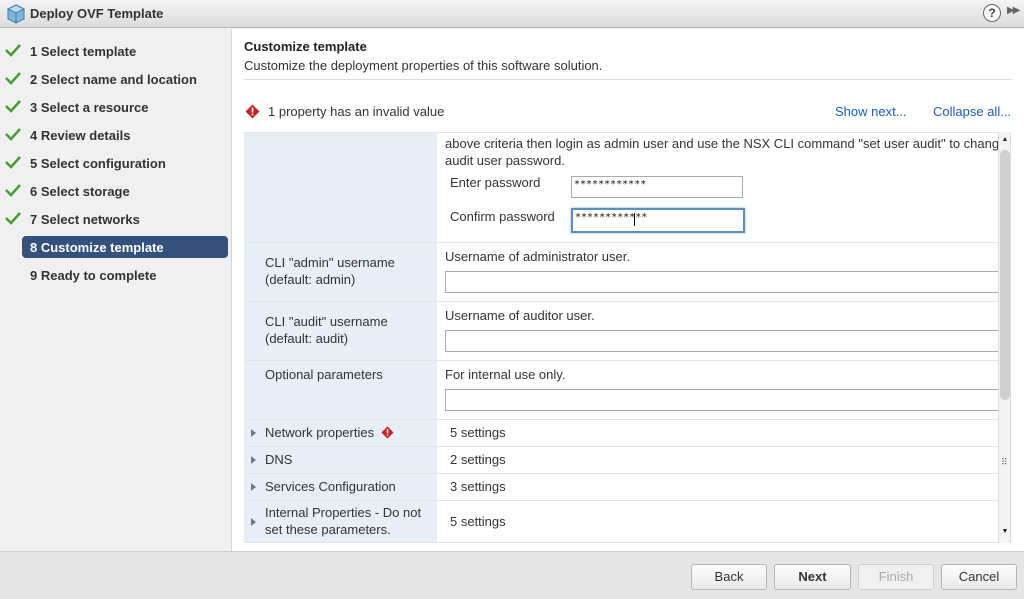  What do you see at coordinates (722, 400) in the screenshot?
I see `optional-parameters-input` at bounding box center [722, 400].